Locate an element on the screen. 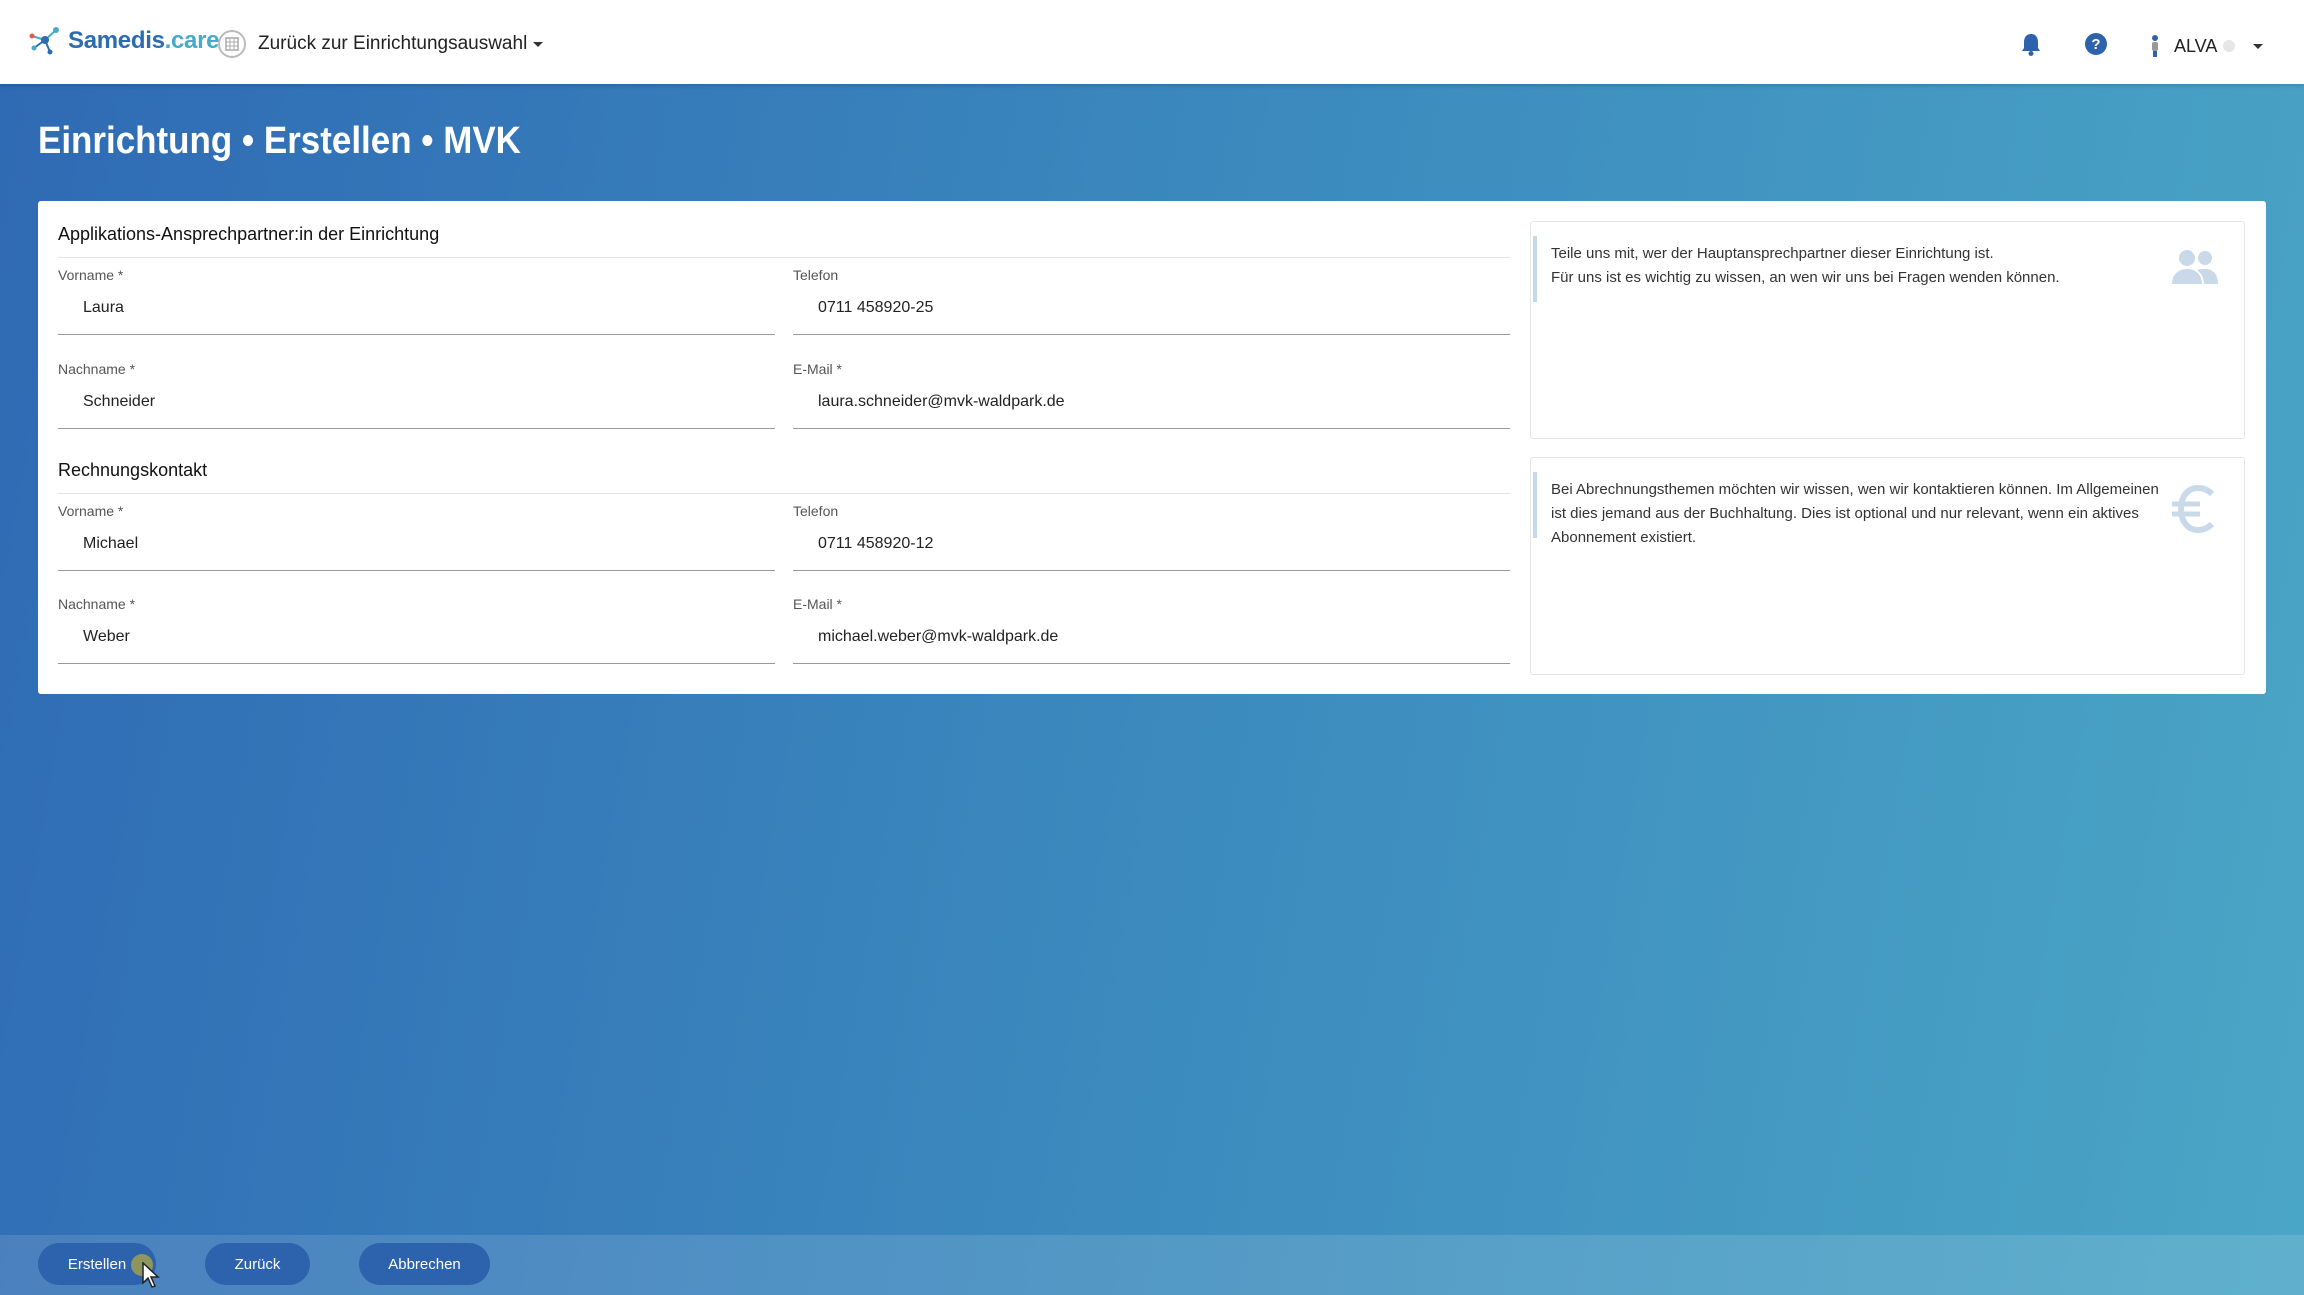  billing-last-name-input is located at coordinates (416, 637).